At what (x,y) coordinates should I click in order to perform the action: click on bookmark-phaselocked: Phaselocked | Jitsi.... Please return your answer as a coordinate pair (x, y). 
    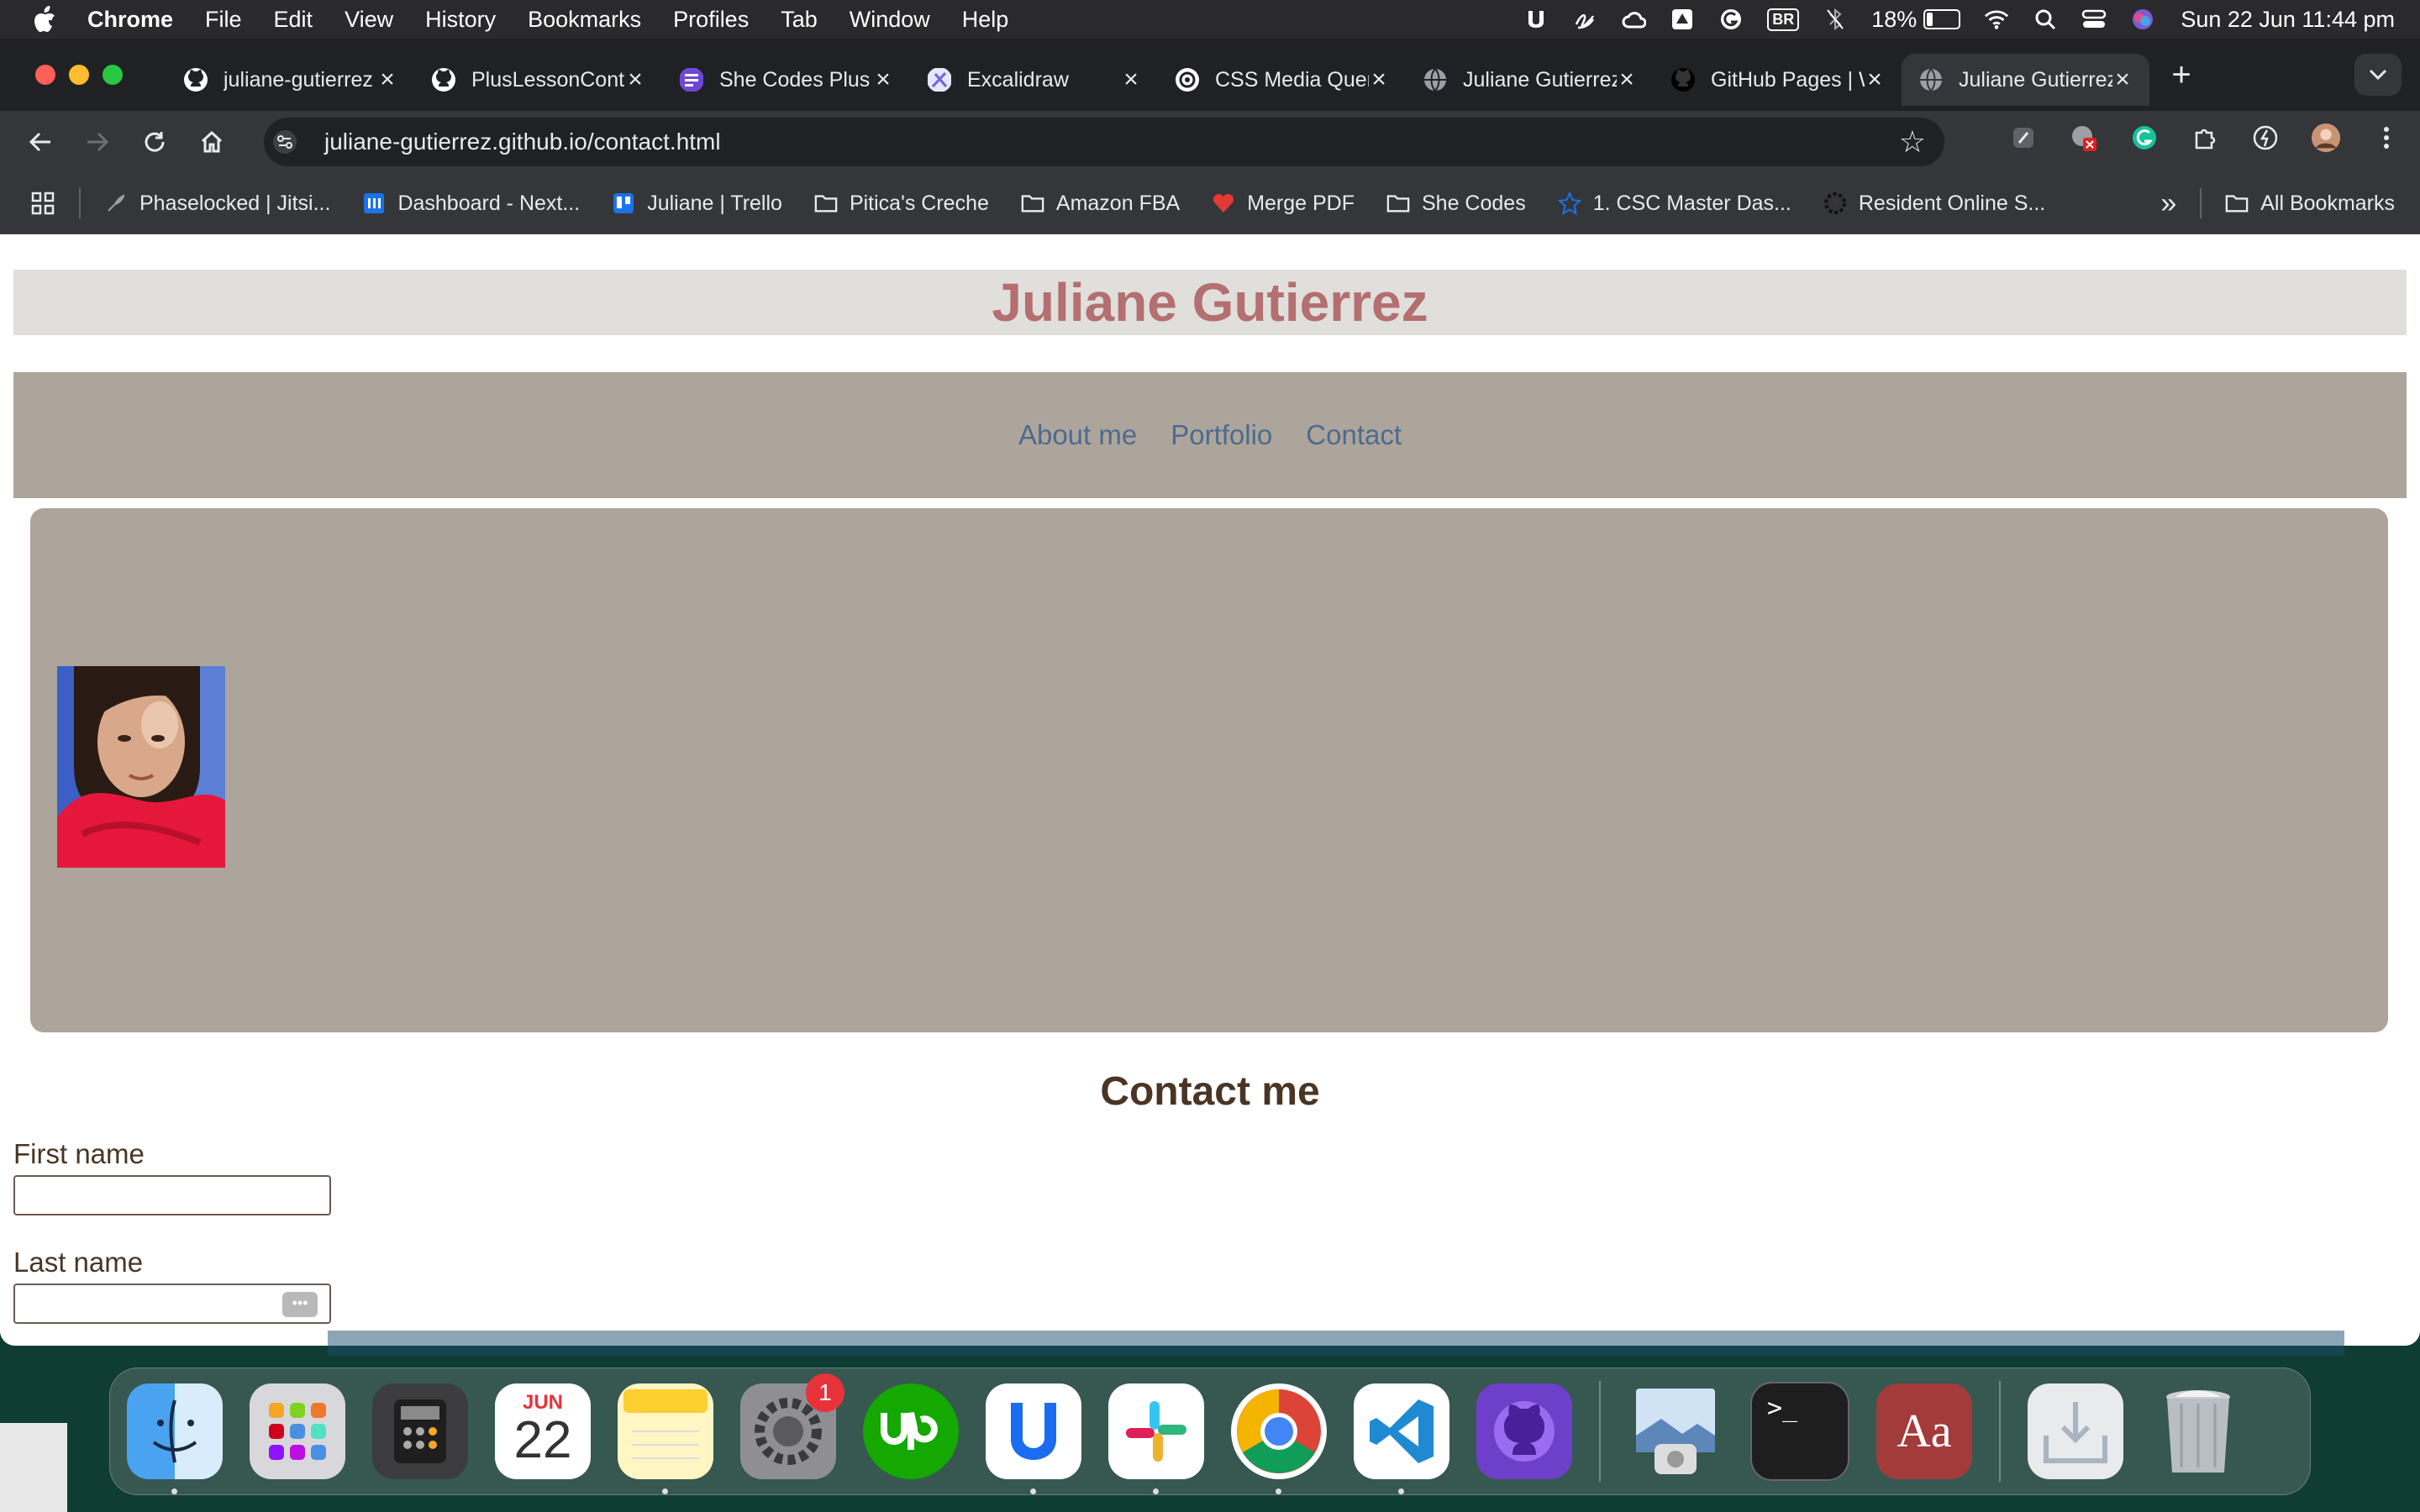
    Looking at the image, I should click on (217, 204).